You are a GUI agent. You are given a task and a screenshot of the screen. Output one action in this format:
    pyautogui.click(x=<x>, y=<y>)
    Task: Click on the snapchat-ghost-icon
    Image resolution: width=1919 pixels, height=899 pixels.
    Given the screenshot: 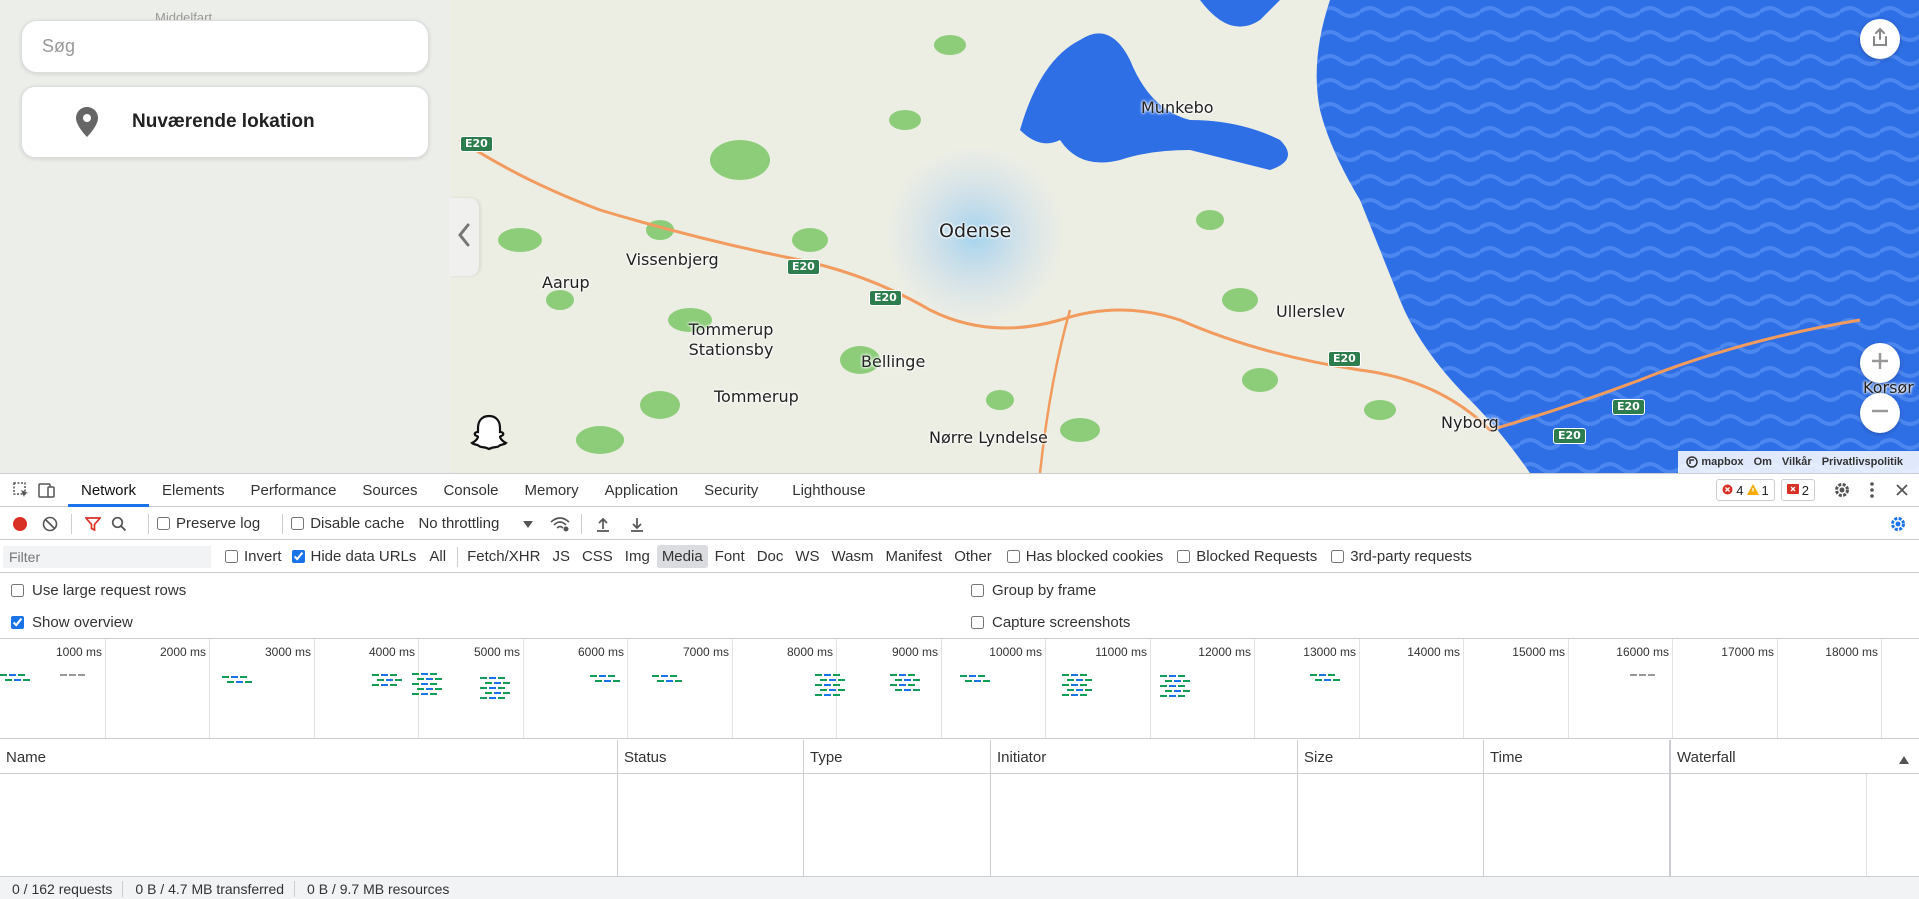 What is the action you would take?
    pyautogui.click(x=489, y=434)
    